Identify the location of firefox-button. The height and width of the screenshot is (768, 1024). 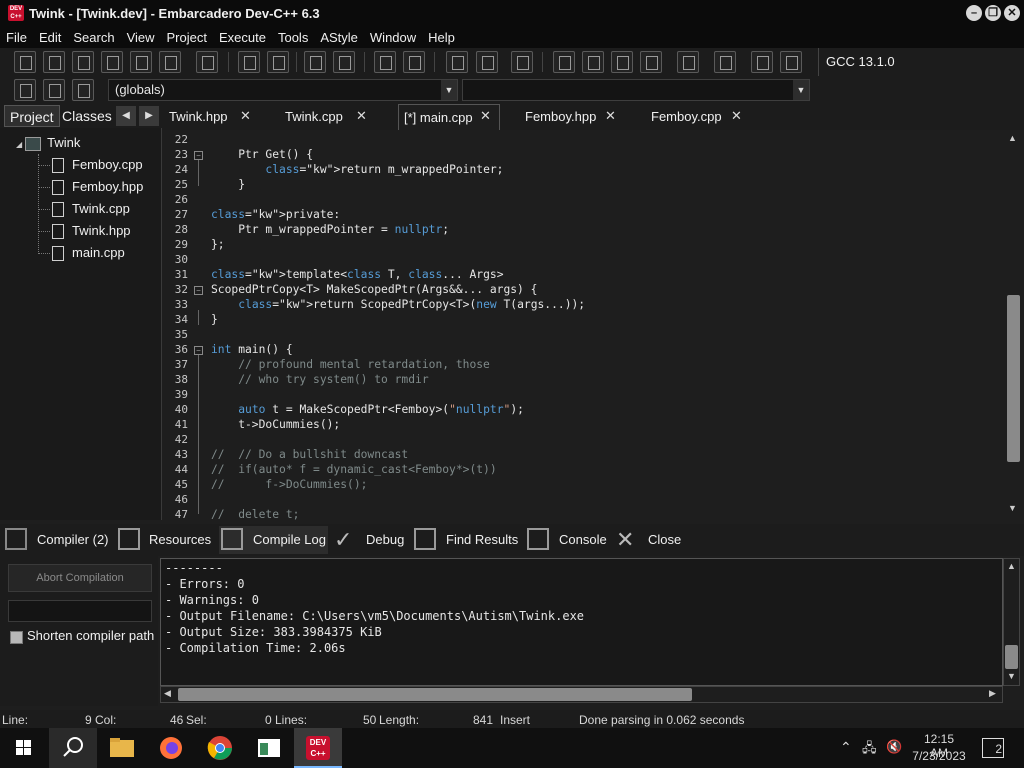
(171, 748).